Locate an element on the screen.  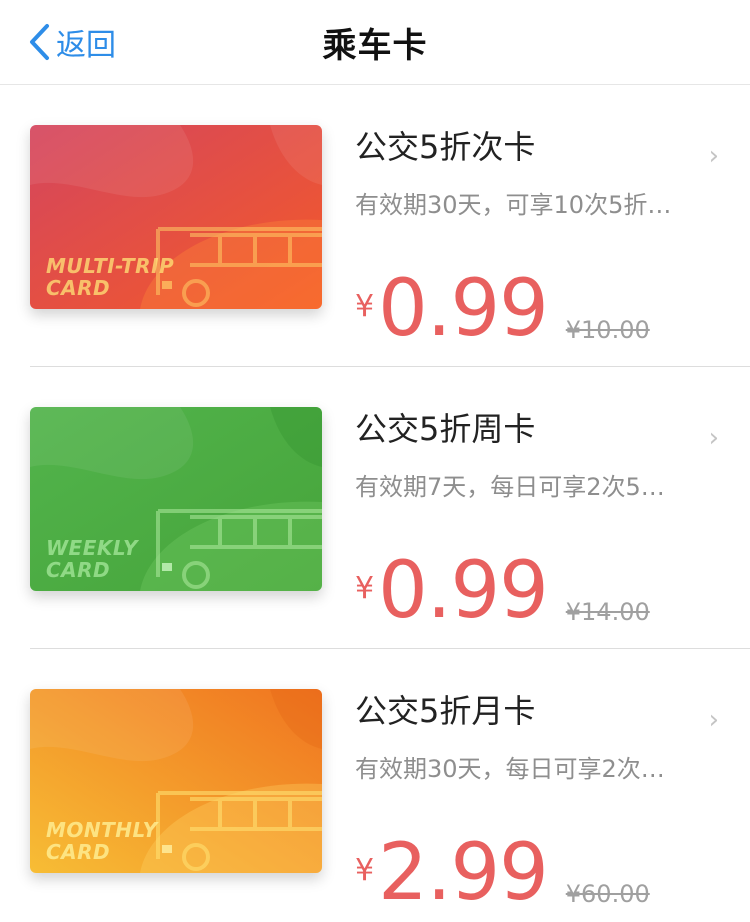
item-info: 公交5折月卡 › 有效期30天，每日可享2次… ¥ 2.99 ¥60.00 is located at coordinates (540, 800).